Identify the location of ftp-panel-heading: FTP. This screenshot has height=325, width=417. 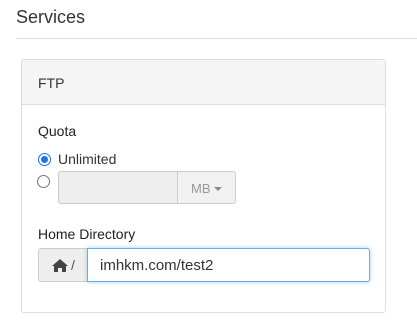
(203, 82).